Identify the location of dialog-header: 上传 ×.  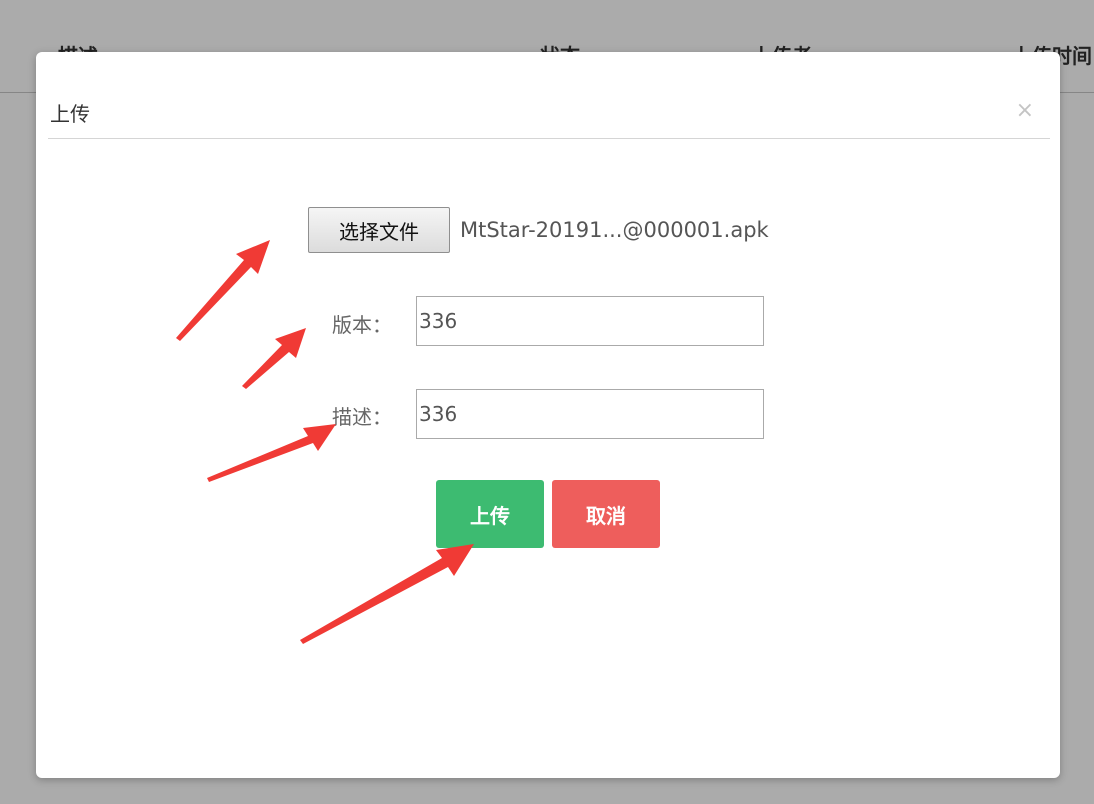
(549, 95).